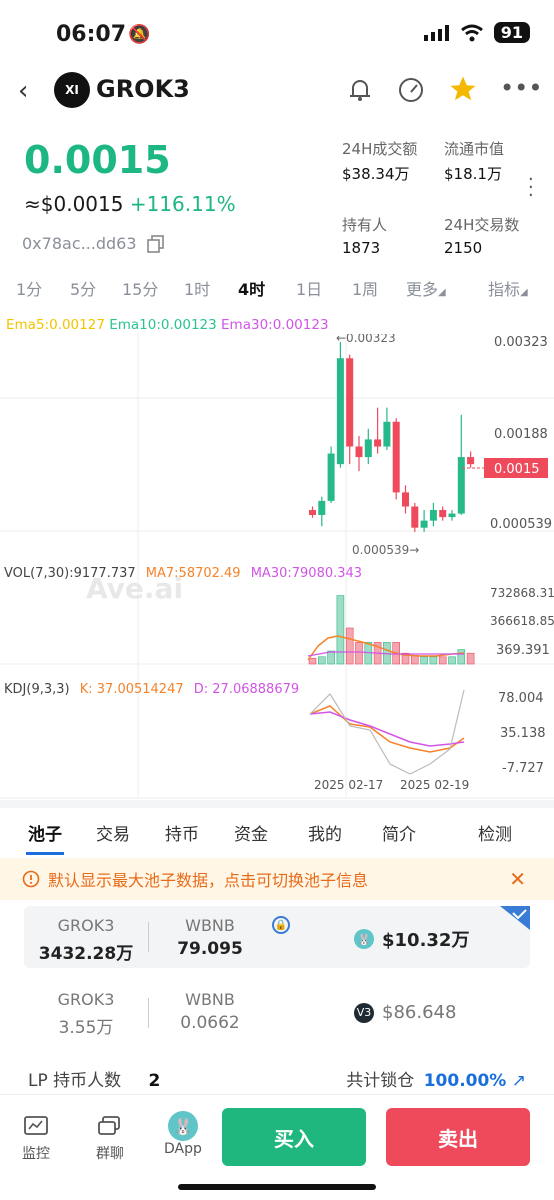  Describe the element at coordinates (426, 940) in the screenshot. I see `pool-value-text: $10.32万` at that location.